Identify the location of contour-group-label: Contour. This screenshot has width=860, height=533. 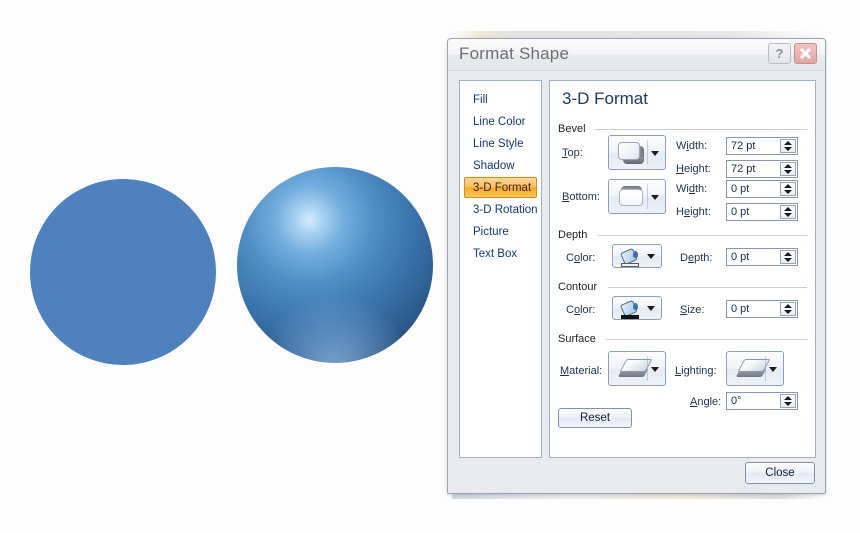
(580, 287).